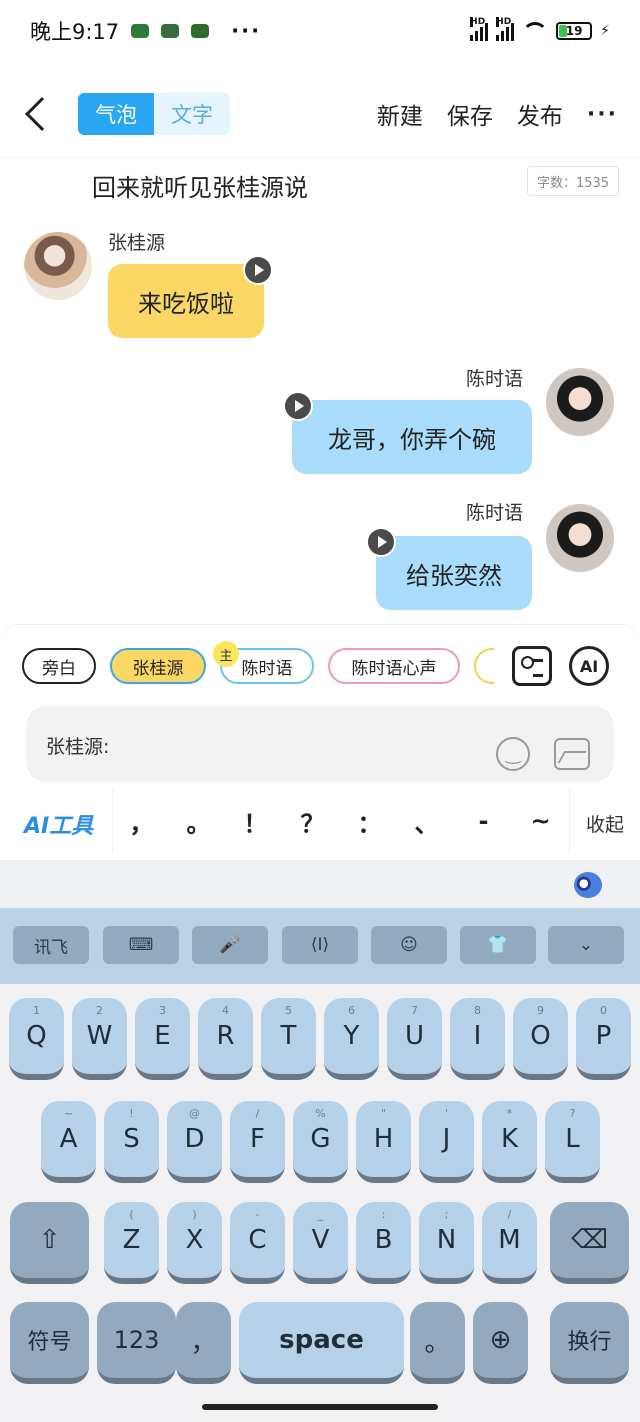 This screenshot has height=1422, width=640. Describe the element at coordinates (78, 747) in the screenshot. I see `input-speaker-label: 张桂源:` at that location.